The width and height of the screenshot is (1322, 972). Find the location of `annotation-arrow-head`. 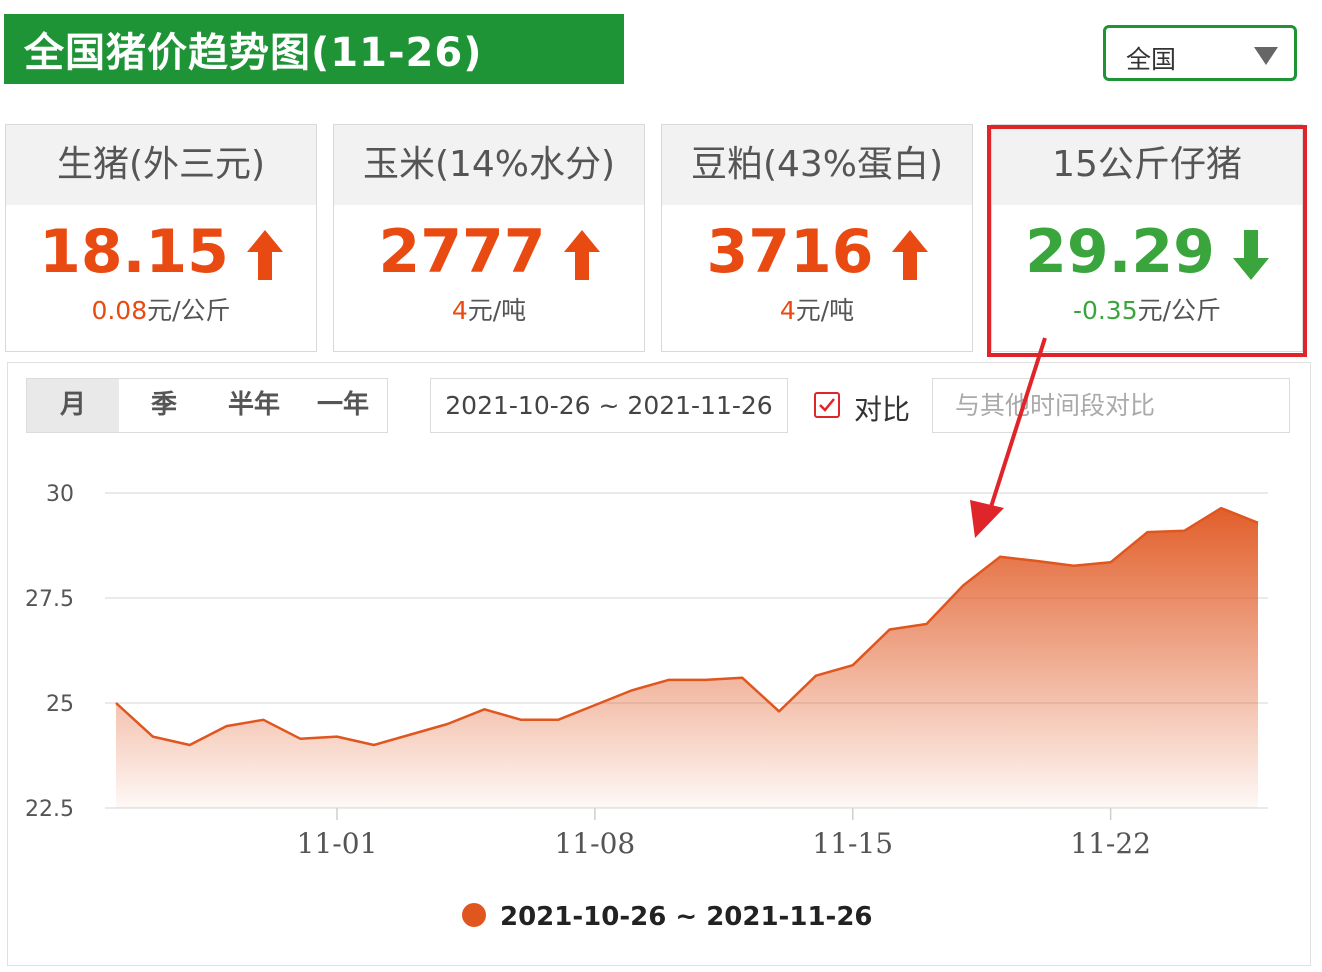

annotation-arrow-head is located at coordinates (987, 519).